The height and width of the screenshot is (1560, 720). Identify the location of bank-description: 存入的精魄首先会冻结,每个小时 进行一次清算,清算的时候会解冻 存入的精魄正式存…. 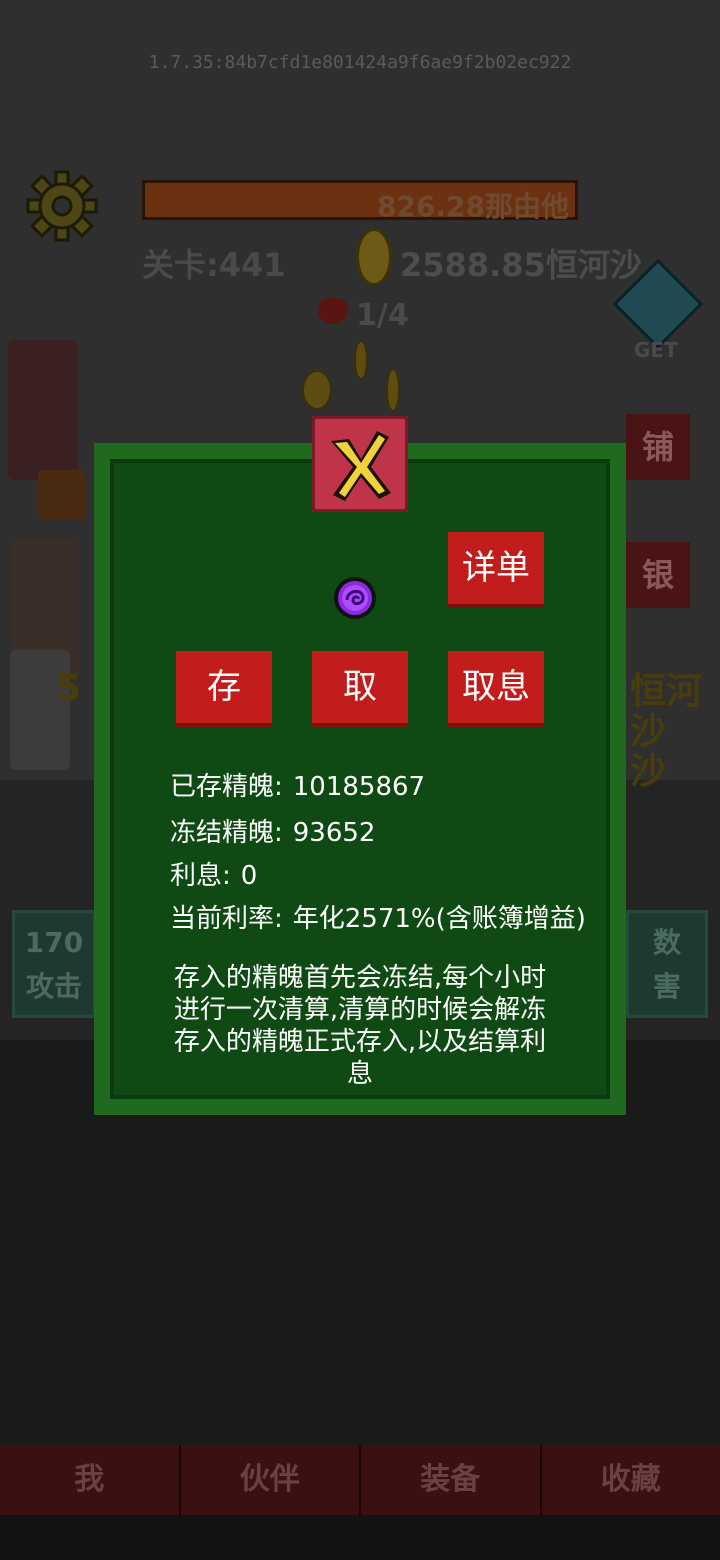
(360, 1026).